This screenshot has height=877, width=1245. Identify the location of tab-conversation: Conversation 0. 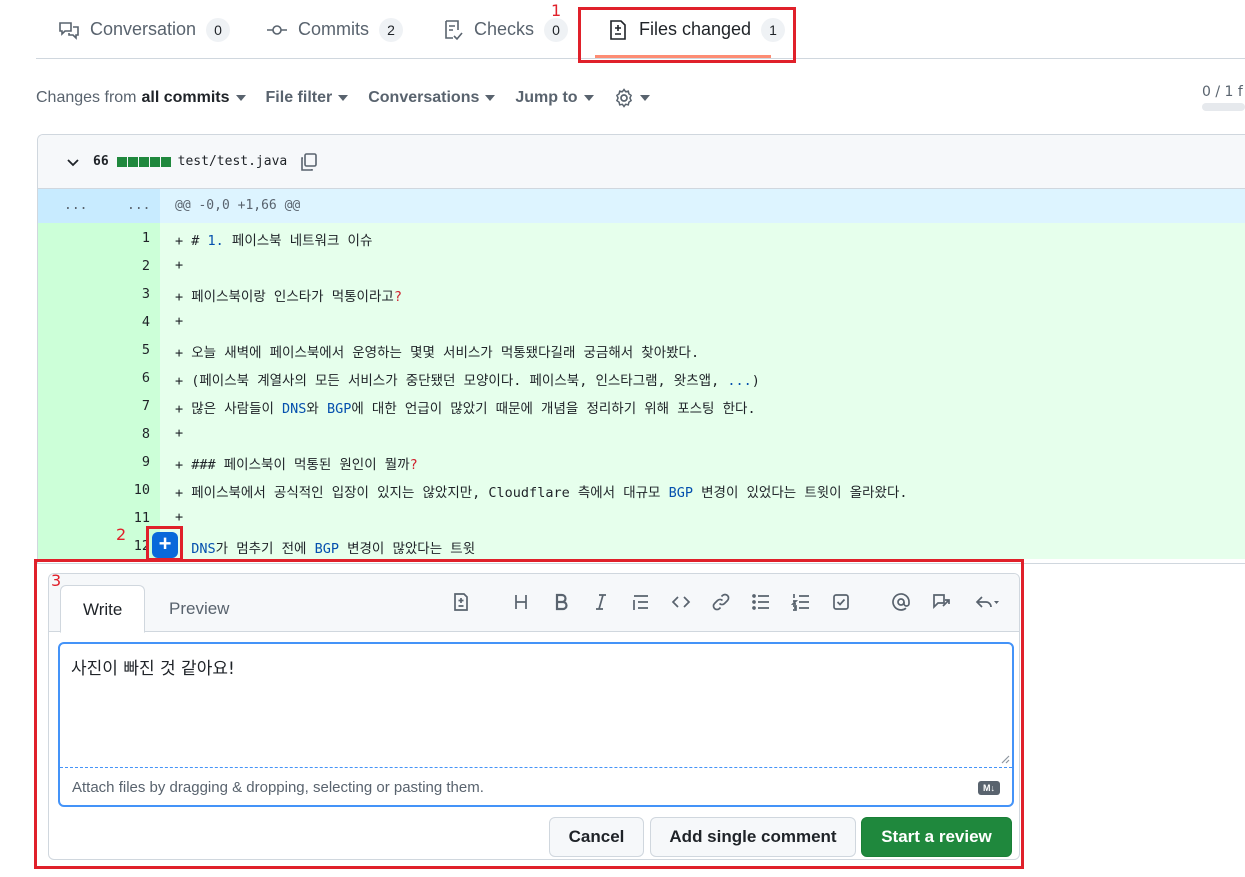
(144, 29).